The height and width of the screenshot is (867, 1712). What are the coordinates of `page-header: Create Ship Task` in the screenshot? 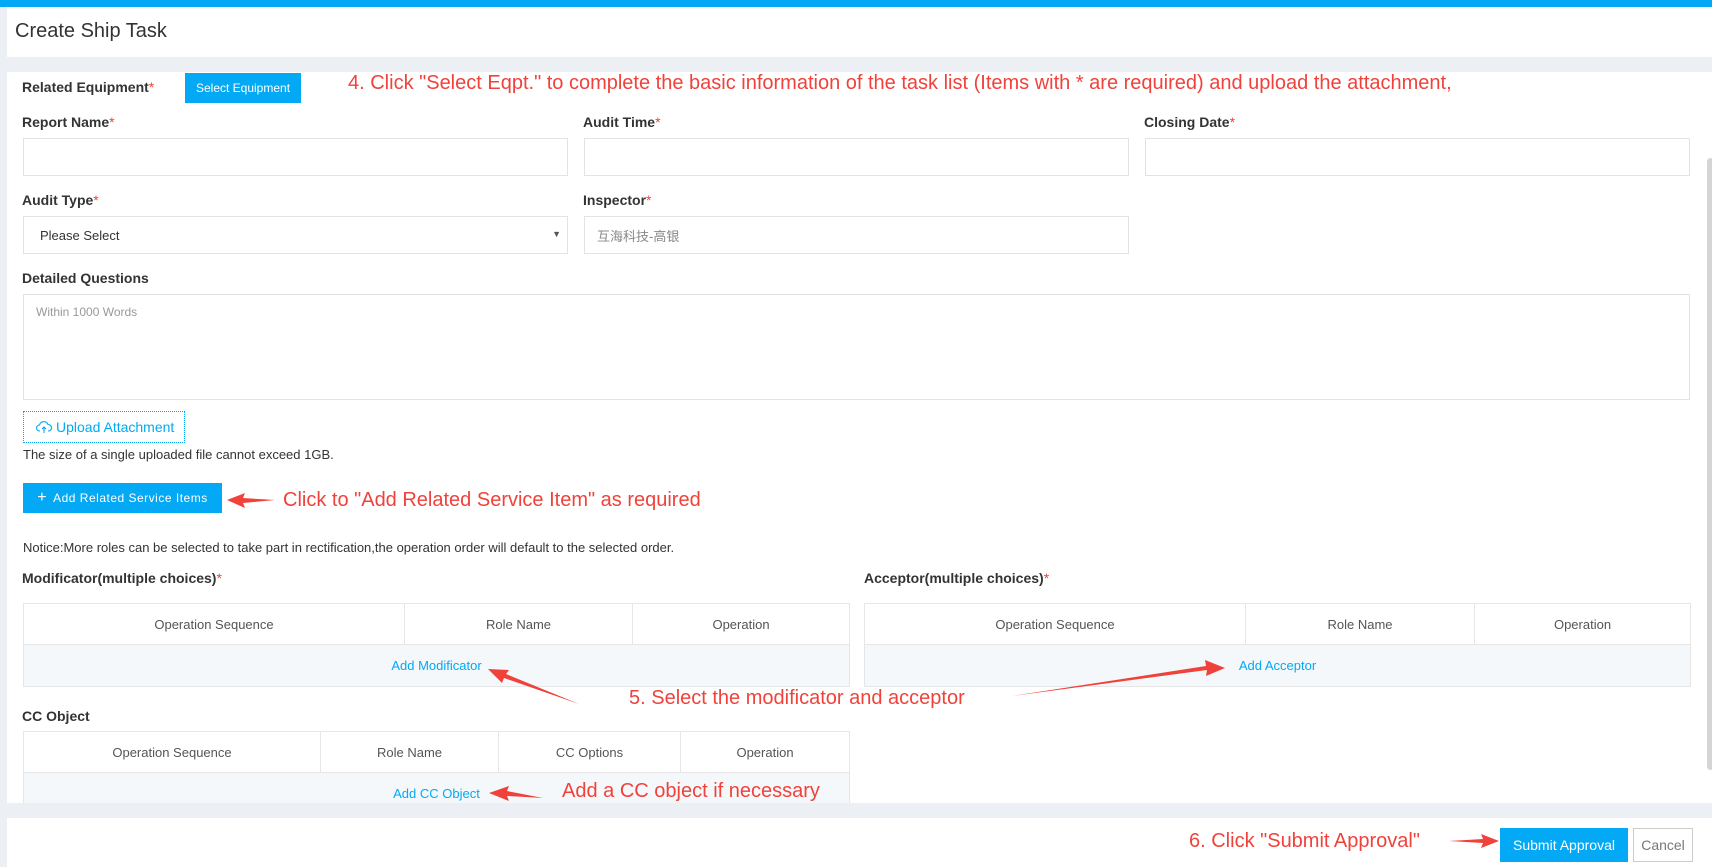 It's located at (859, 32).